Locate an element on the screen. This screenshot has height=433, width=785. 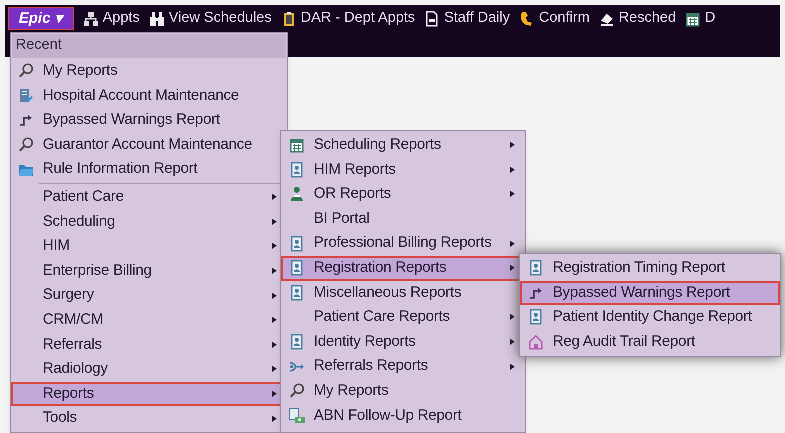
toolbar-button: DAR - Dept Appts is located at coordinates (348, 18).